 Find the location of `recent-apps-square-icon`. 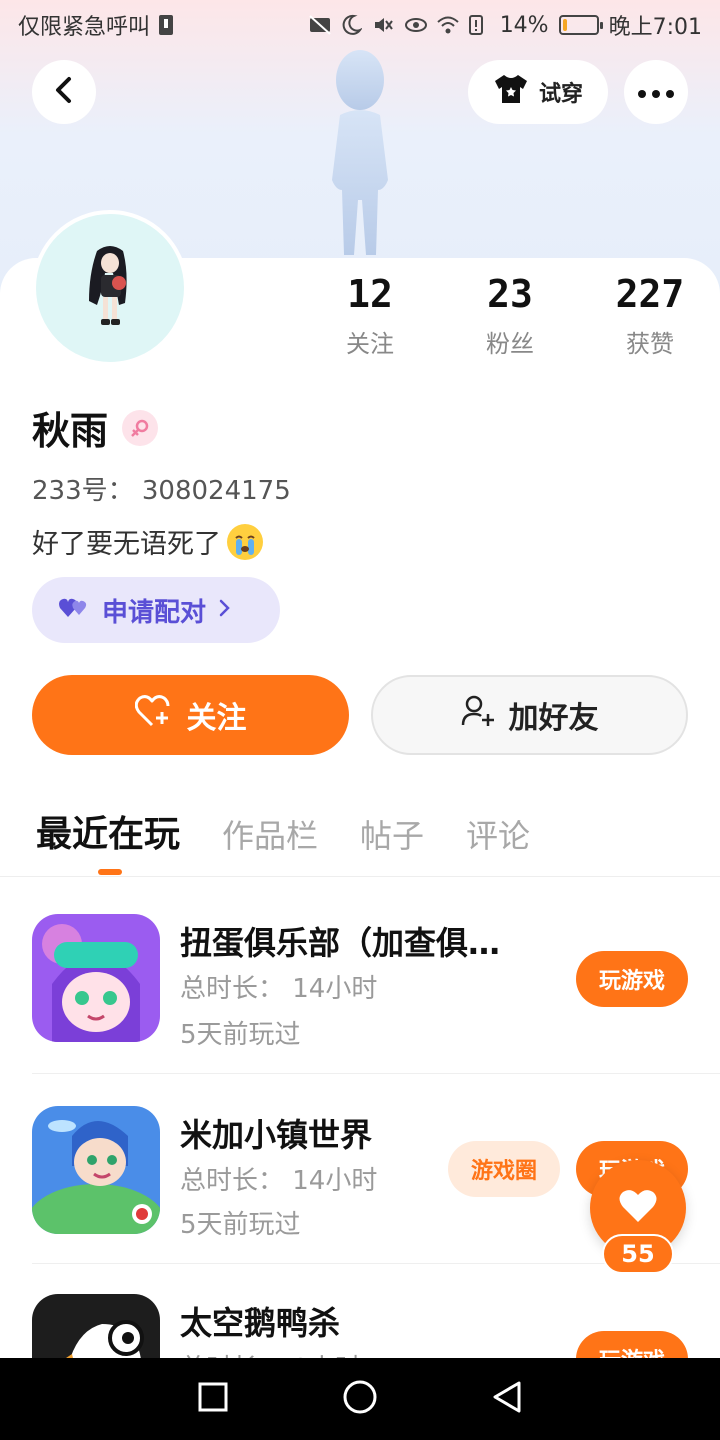

recent-apps-square-icon is located at coordinates (213, 1399).